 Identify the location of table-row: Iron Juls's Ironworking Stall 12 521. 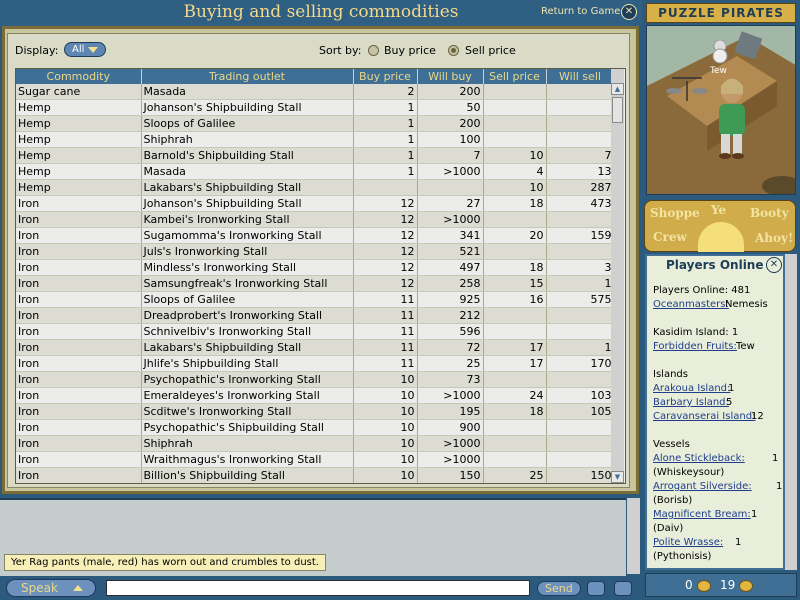
(315, 251).